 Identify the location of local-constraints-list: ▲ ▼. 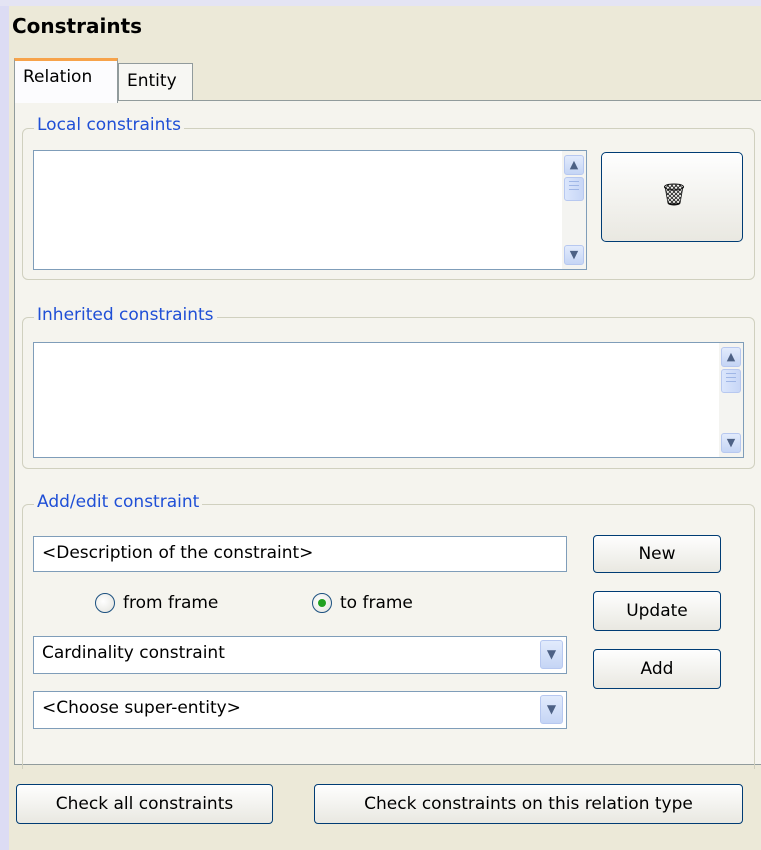
(310, 210).